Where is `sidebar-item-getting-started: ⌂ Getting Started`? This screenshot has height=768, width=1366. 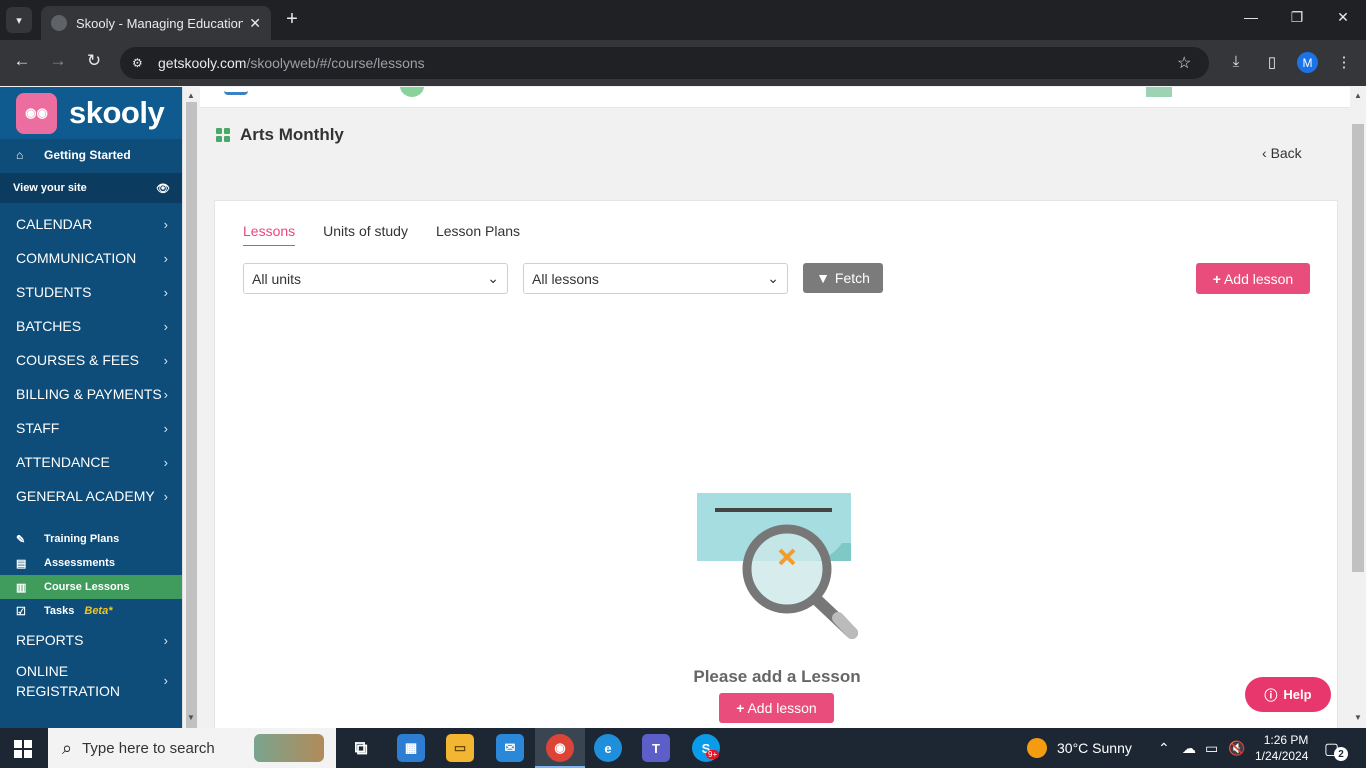
sidebar-item-getting-started: ⌂ Getting Started is located at coordinates (91, 155).